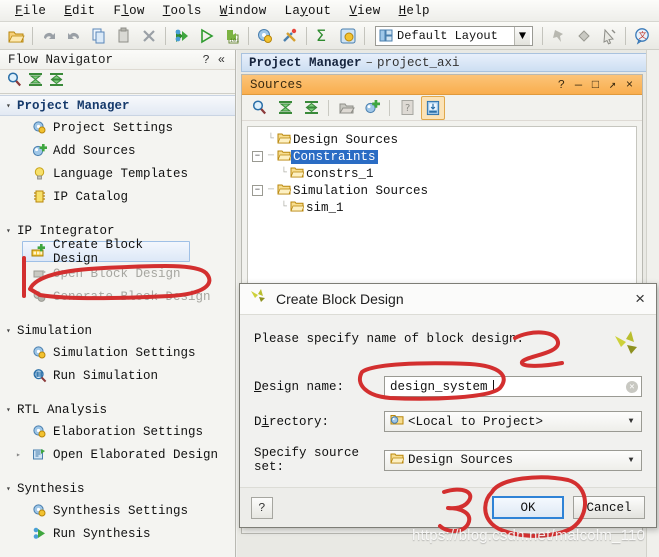 Image resolution: width=659 pixels, height=557 pixels. I want to click on layout-combo-value: Default Layout, so click(447, 35).